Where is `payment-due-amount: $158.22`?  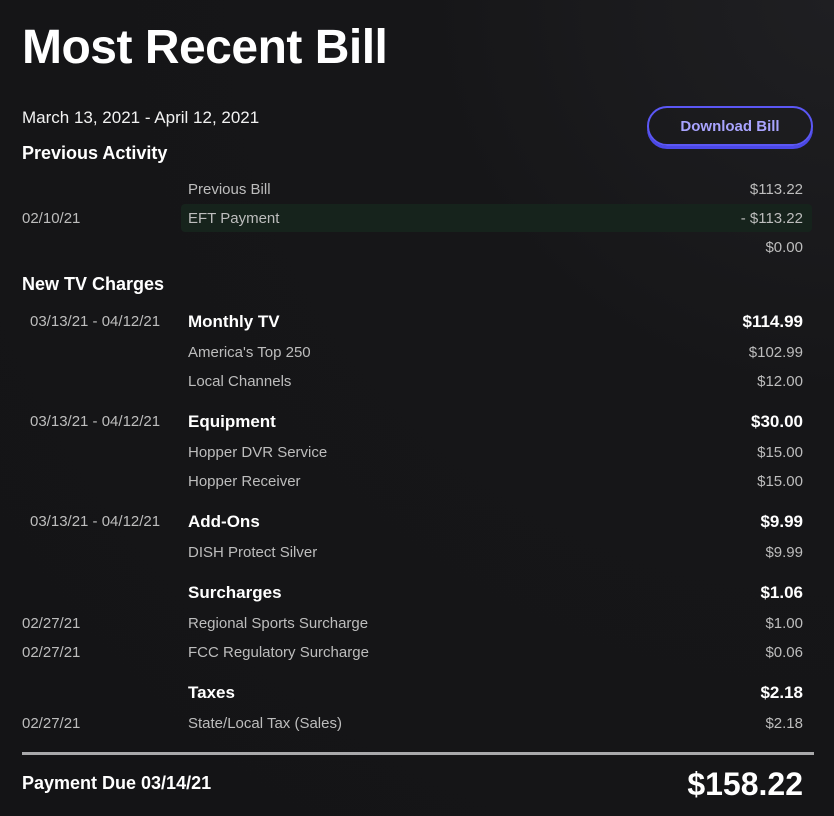 payment-due-amount: $158.22 is located at coordinates (745, 784).